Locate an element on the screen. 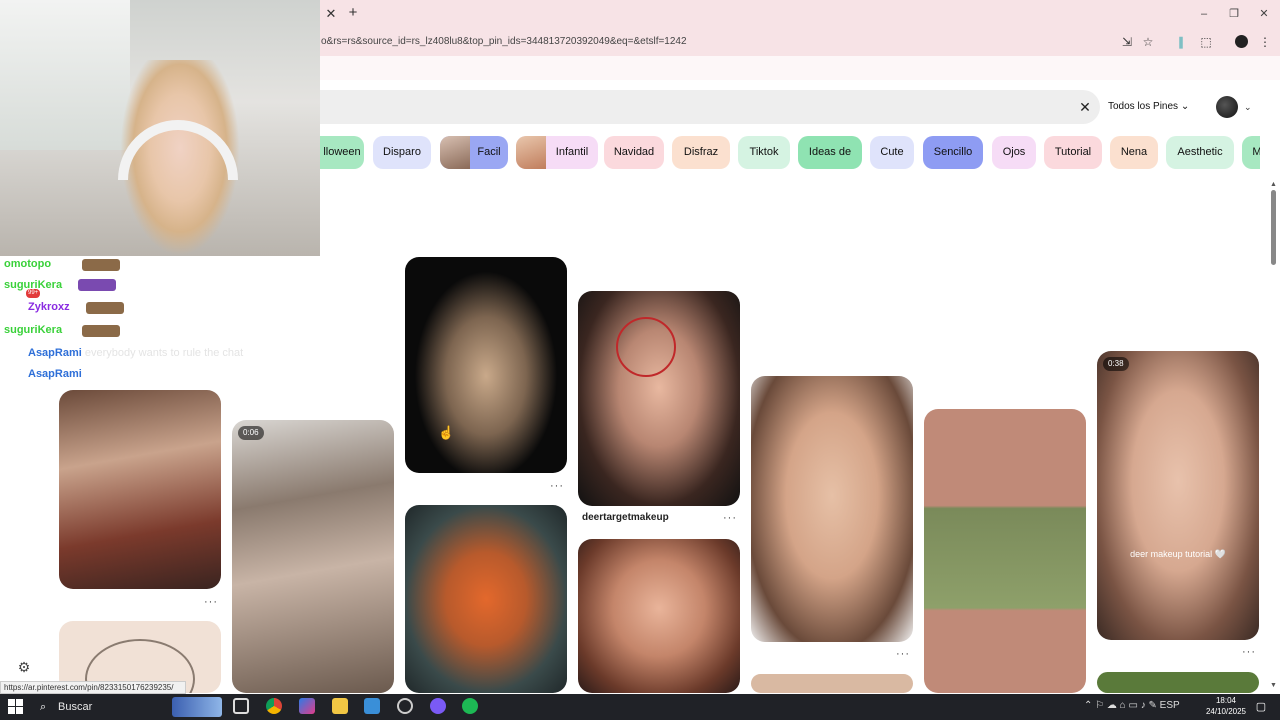 The height and width of the screenshot is (720, 1280). chrome-icon is located at coordinates (274, 706).